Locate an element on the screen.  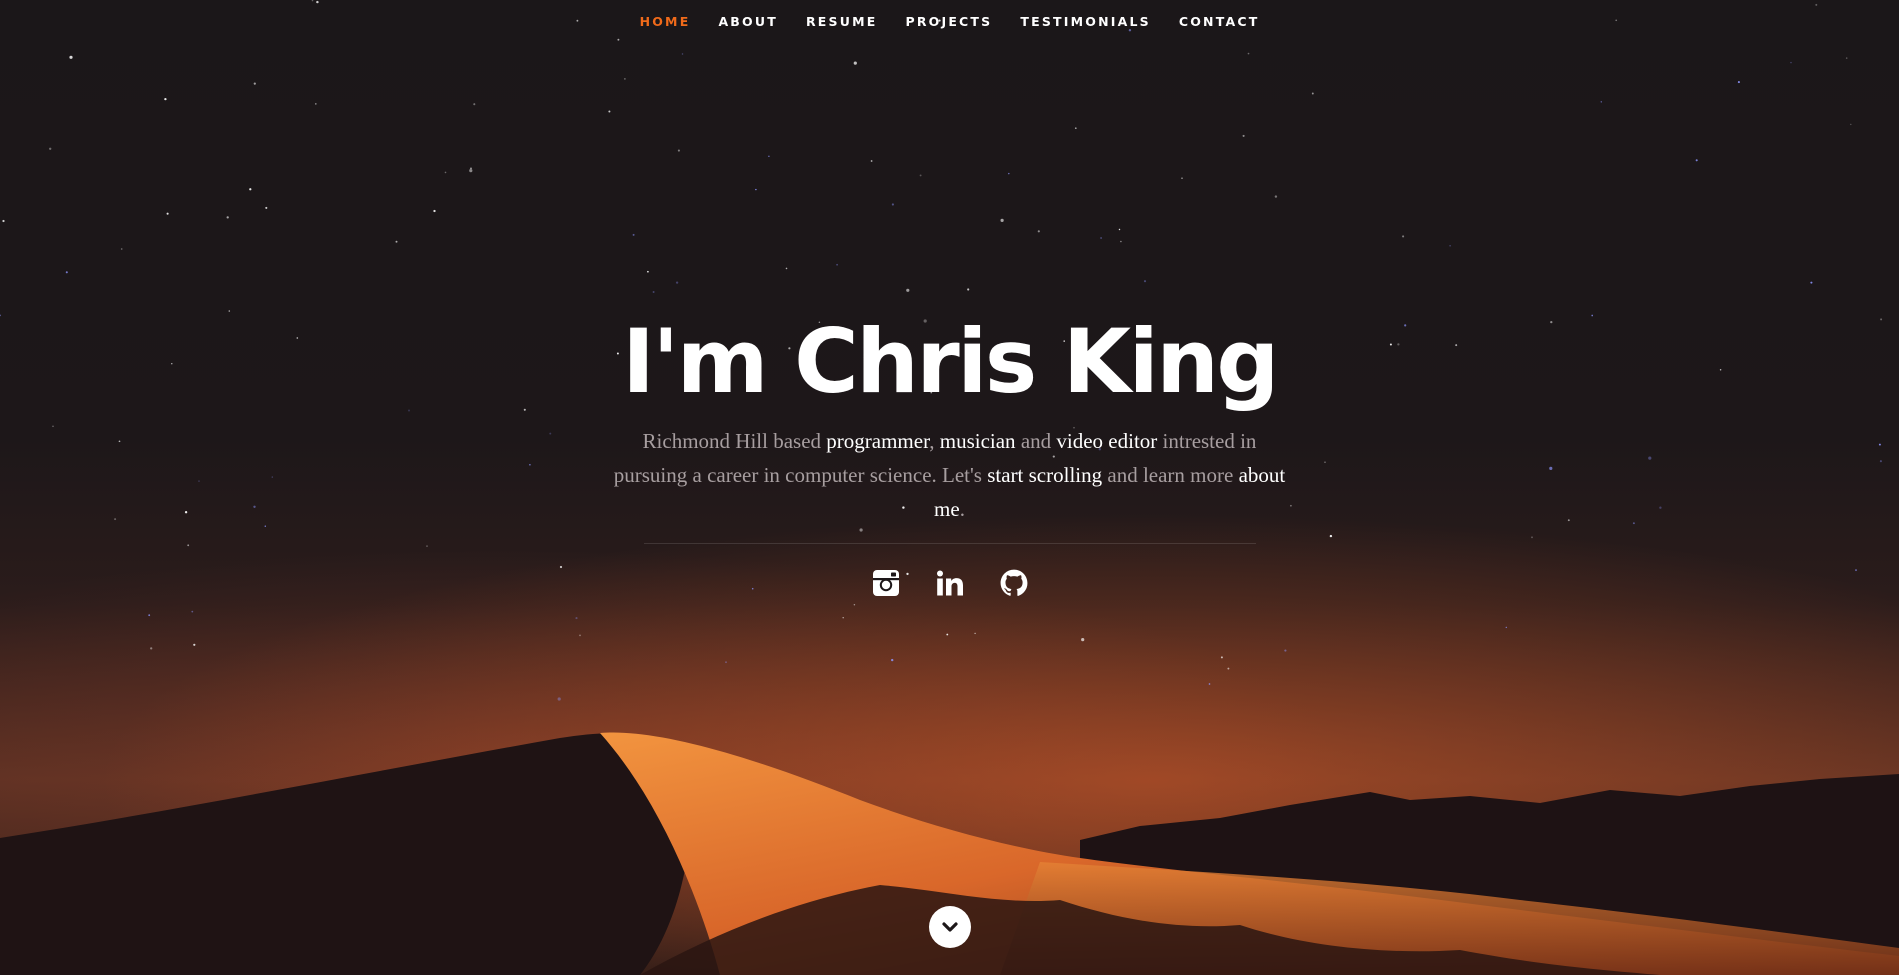
scroll-down-button is located at coordinates (950, 927).